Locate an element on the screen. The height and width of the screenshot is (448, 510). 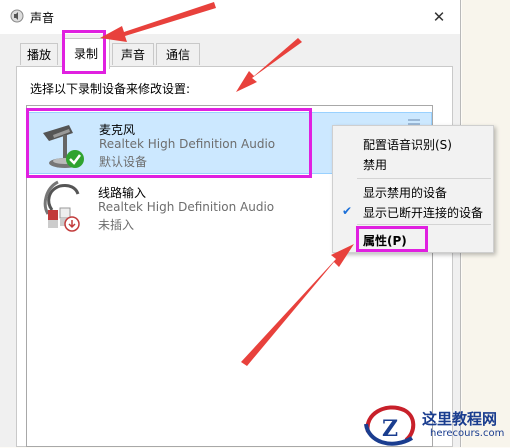
watermark-text: 这里教程网 is located at coordinates (460, 419).